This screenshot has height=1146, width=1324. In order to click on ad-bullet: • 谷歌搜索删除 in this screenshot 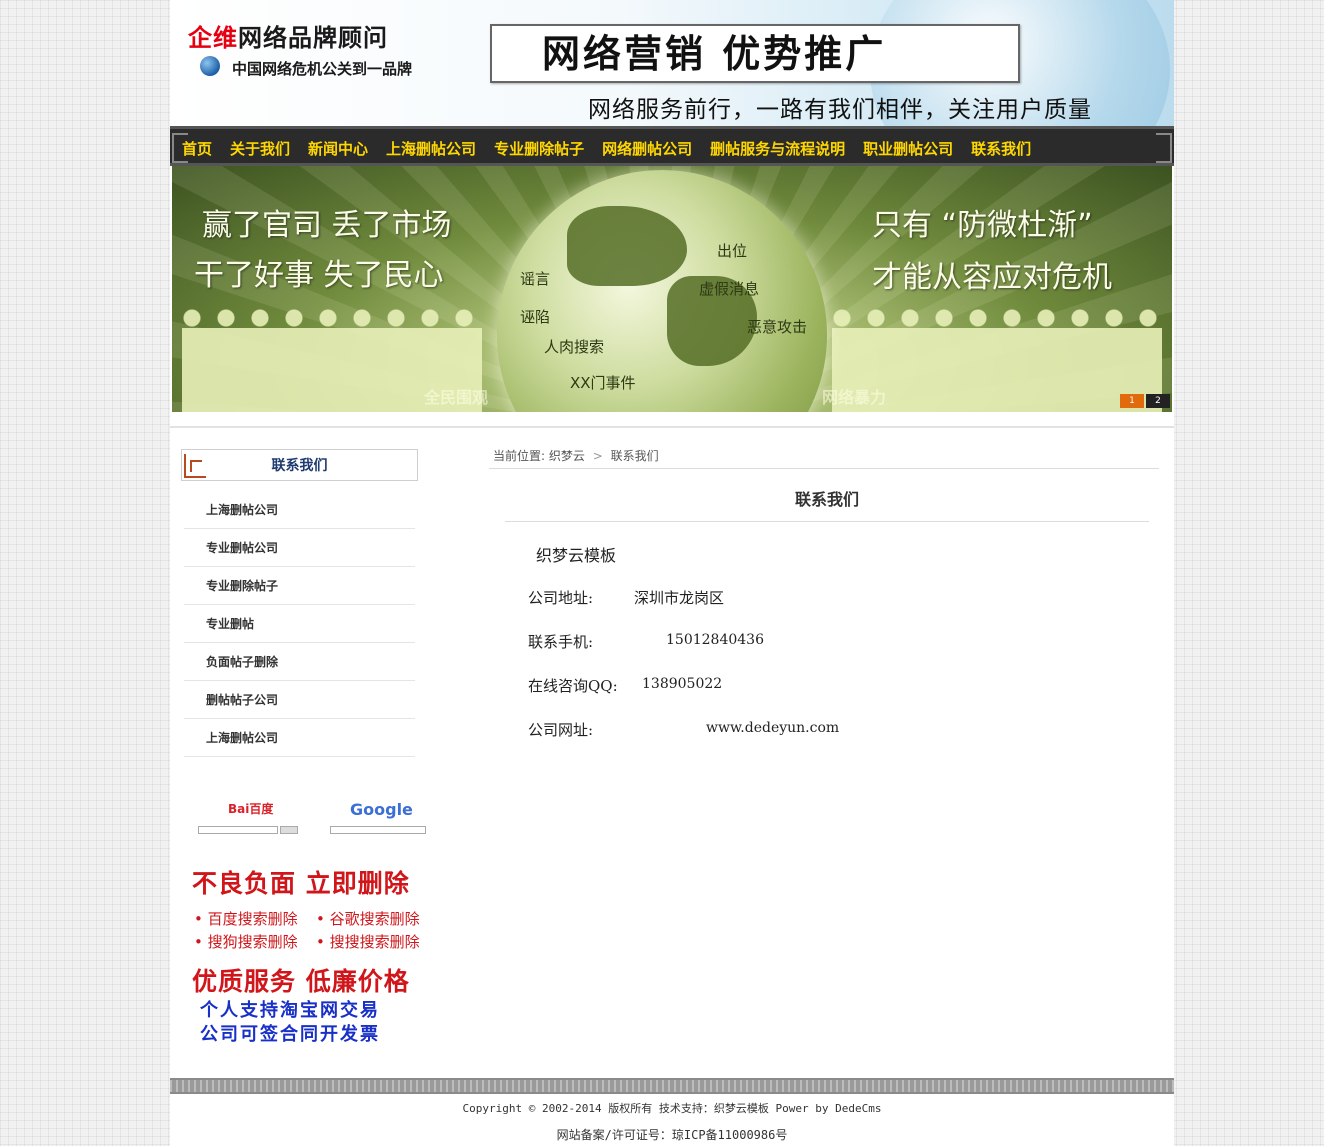, I will do `click(368, 919)`.